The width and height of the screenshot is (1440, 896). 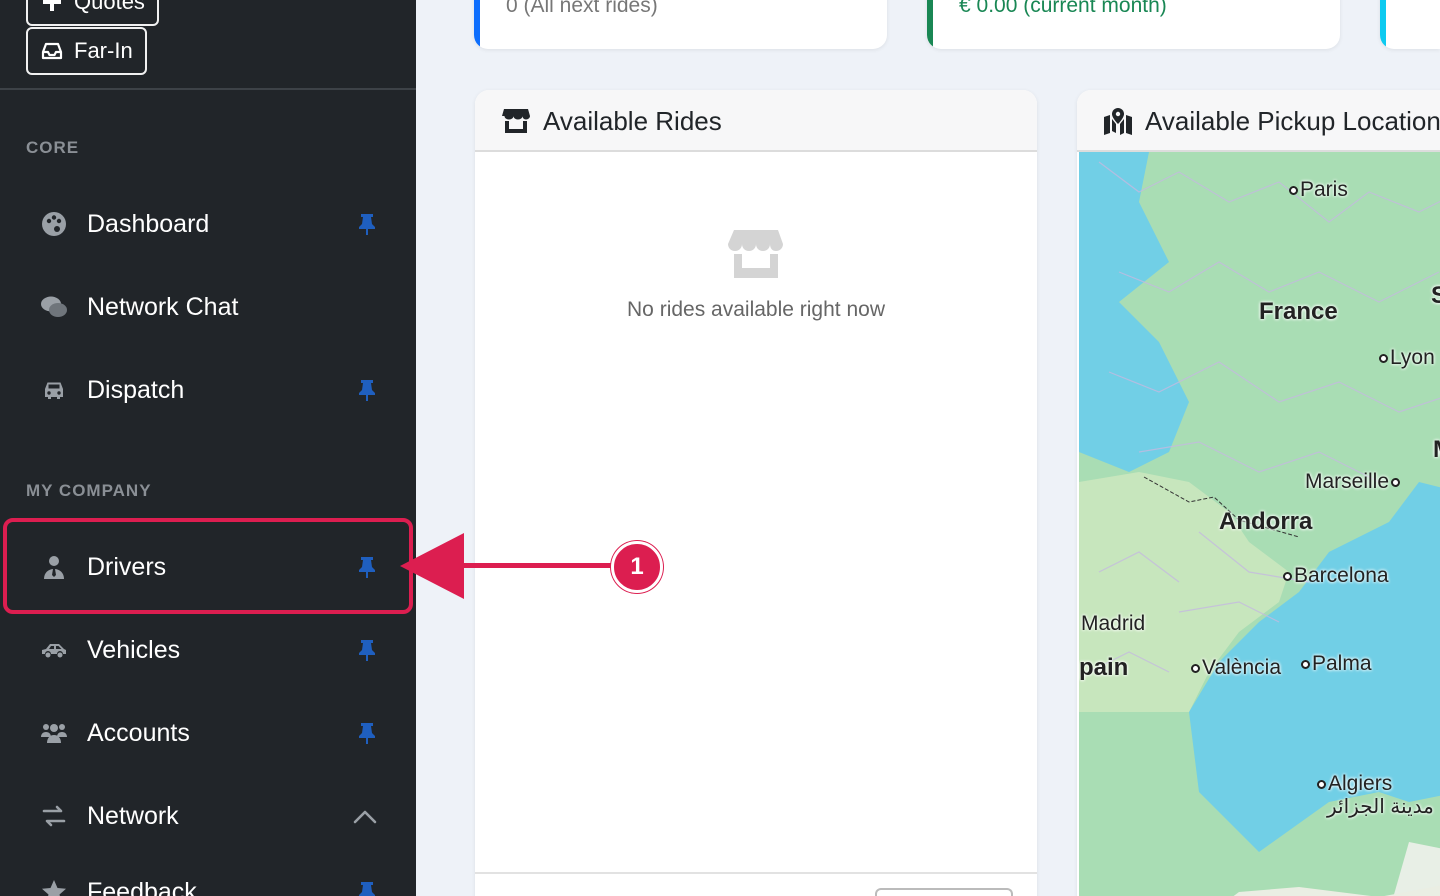 I want to click on stat-next-rides-text: 0 (All next rides), so click(x=582, y=8).